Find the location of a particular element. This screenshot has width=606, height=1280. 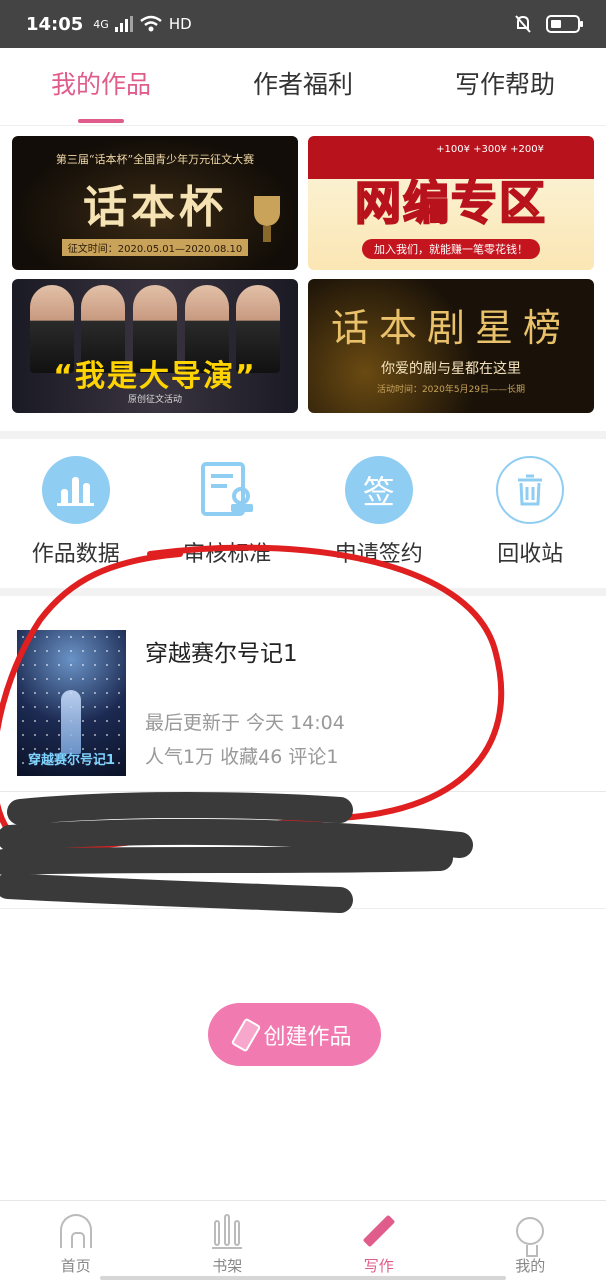

battery-icon is located at coordinates (564, 24).